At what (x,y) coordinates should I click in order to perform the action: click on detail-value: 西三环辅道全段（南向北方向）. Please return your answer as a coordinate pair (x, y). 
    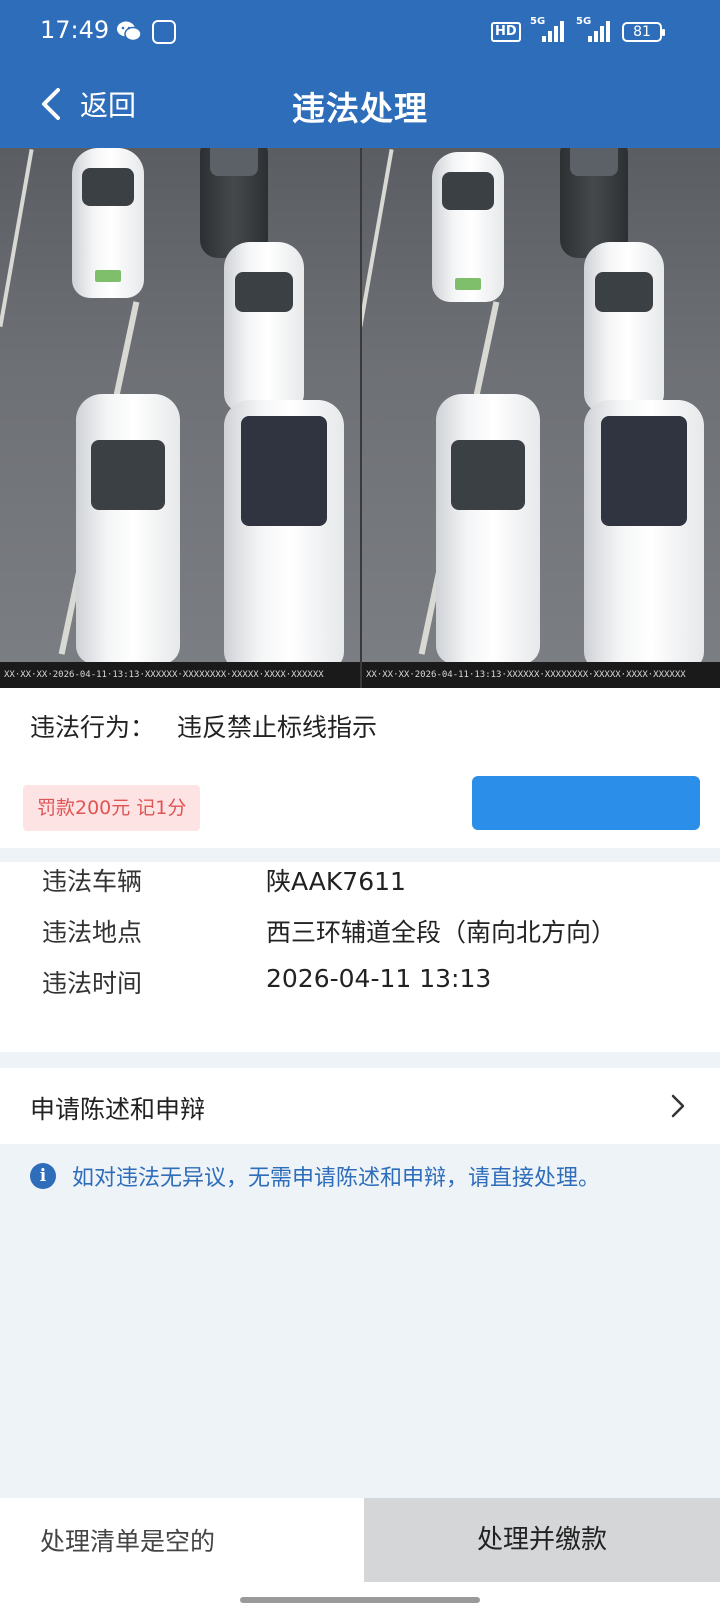
    Looking at the image, I should click on (441, 932).